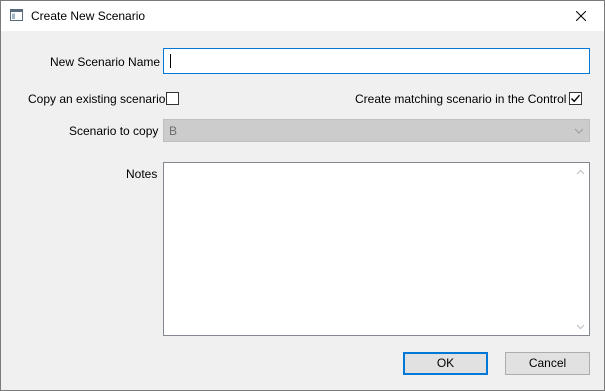 The image size is (605, 391). Describe the element at coordinates (445, 363) in the screenshot. I see `ok-button: OK` at that location.